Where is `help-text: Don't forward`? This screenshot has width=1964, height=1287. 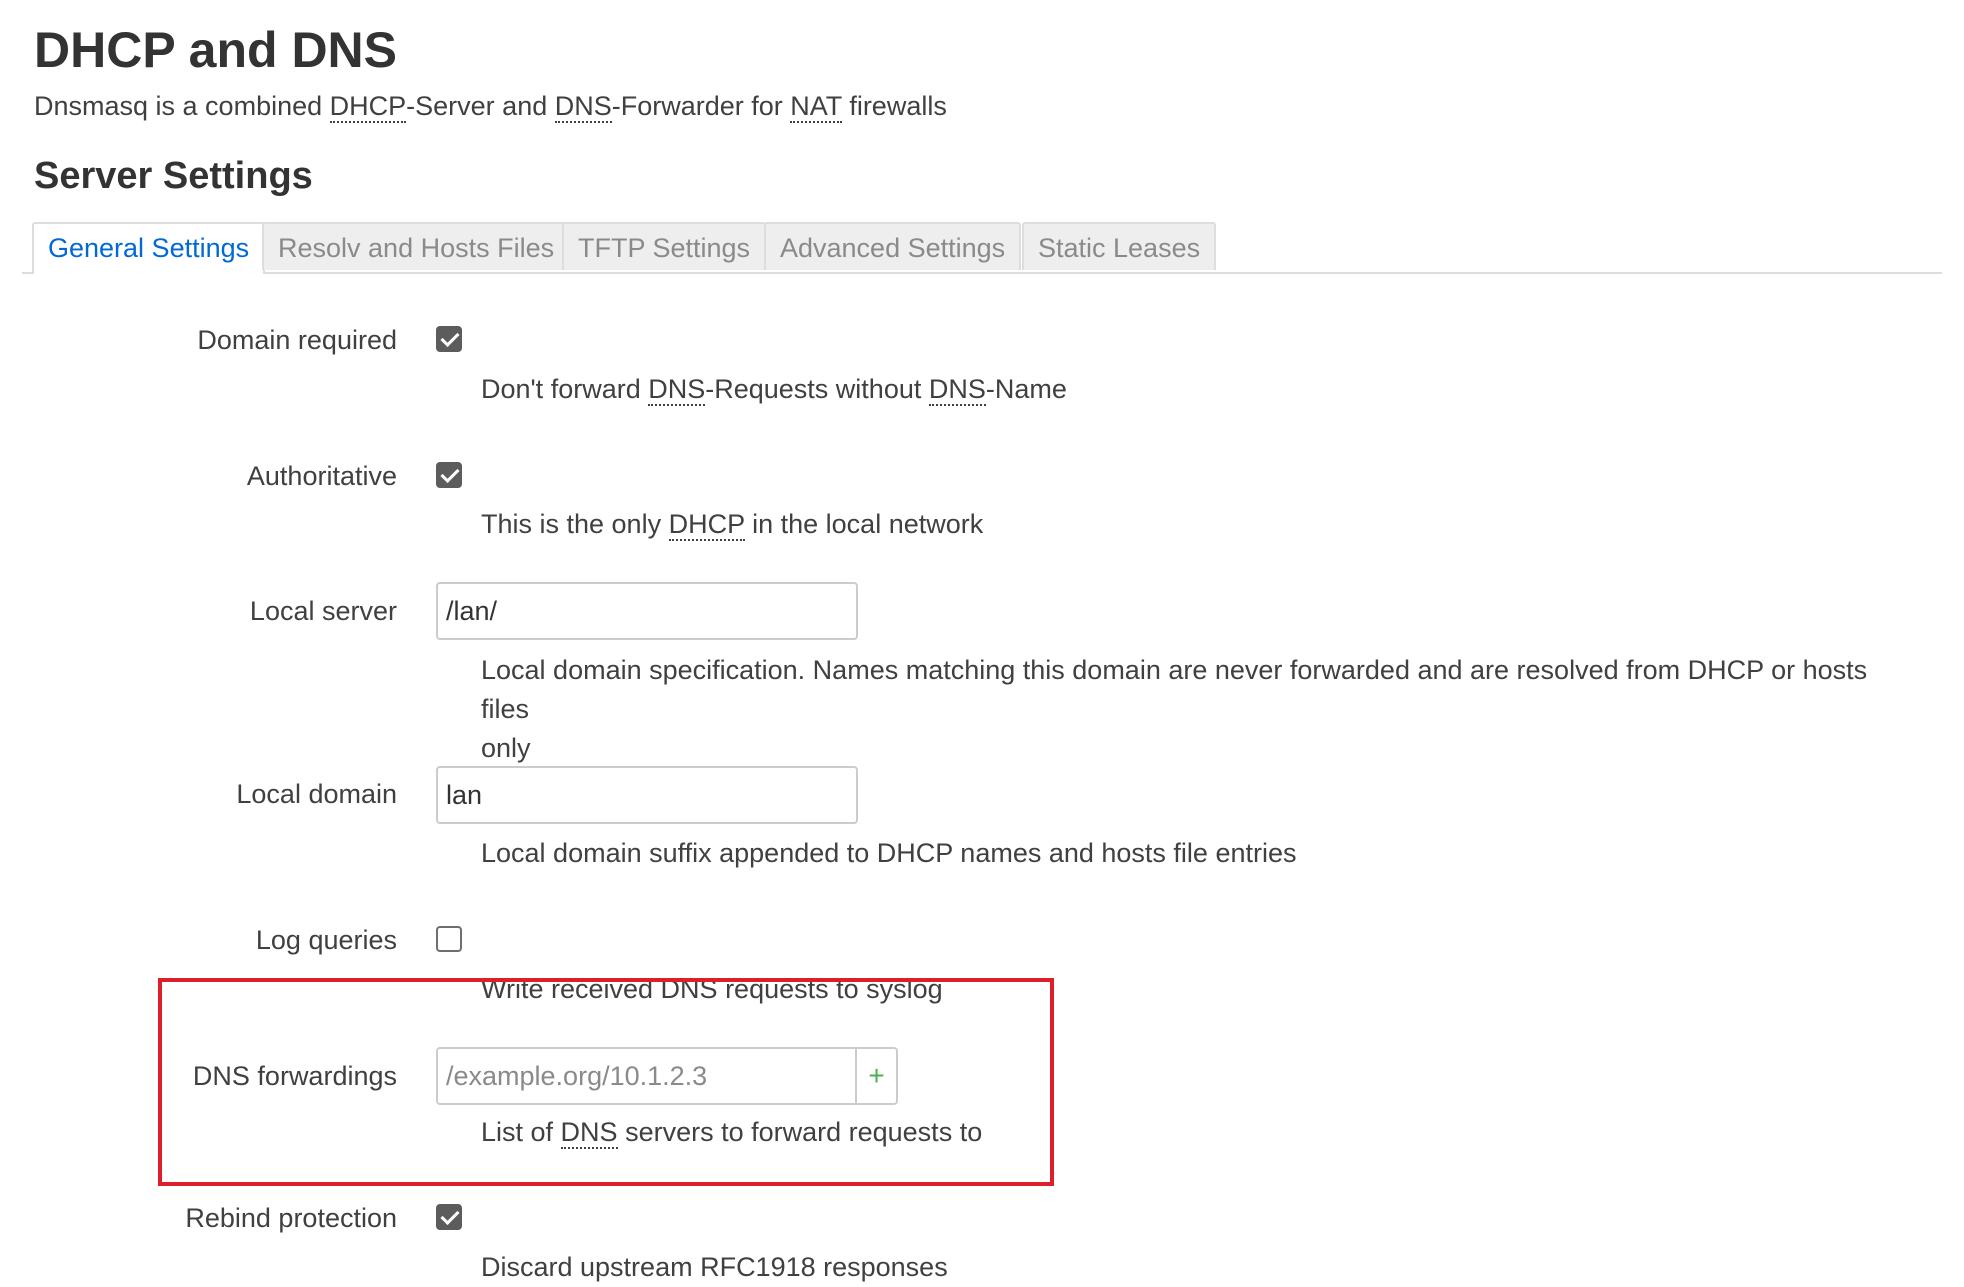 help-text: Don't forward is located at coordinates (565, 389).